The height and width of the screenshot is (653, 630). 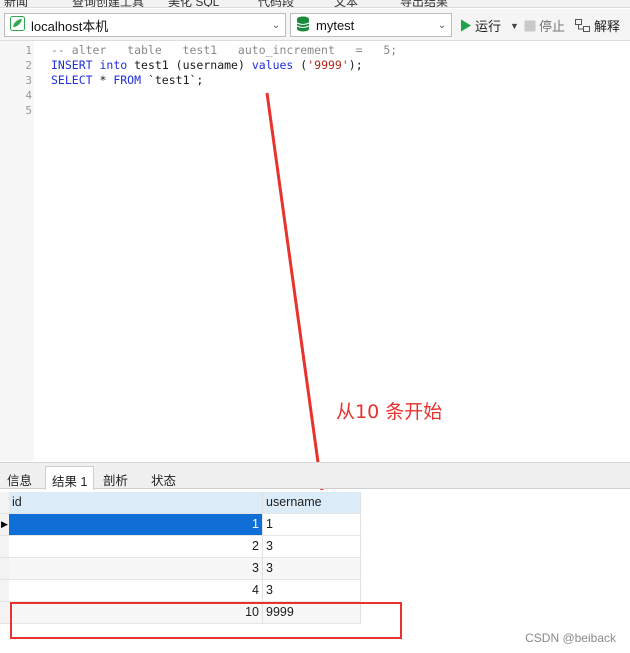 I want to click on connection-label: localhost本机, so click(x=70, y=26).